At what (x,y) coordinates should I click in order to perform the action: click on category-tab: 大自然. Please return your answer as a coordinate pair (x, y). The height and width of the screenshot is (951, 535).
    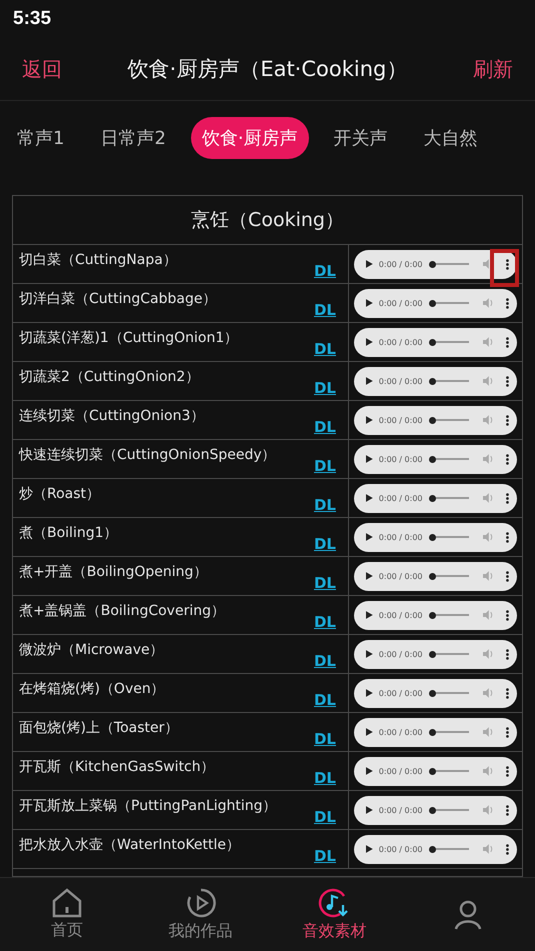
    Looking at the image, I should click on (450, 138).